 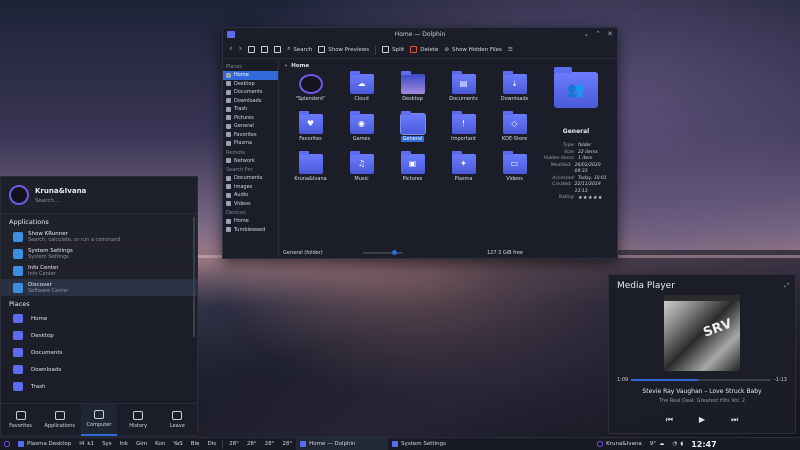 What do you see at coordinates (99, 253) in the screenshot?
I see `app-item-system-settings: System Settings System Settings` at bounding box center [99, 253].